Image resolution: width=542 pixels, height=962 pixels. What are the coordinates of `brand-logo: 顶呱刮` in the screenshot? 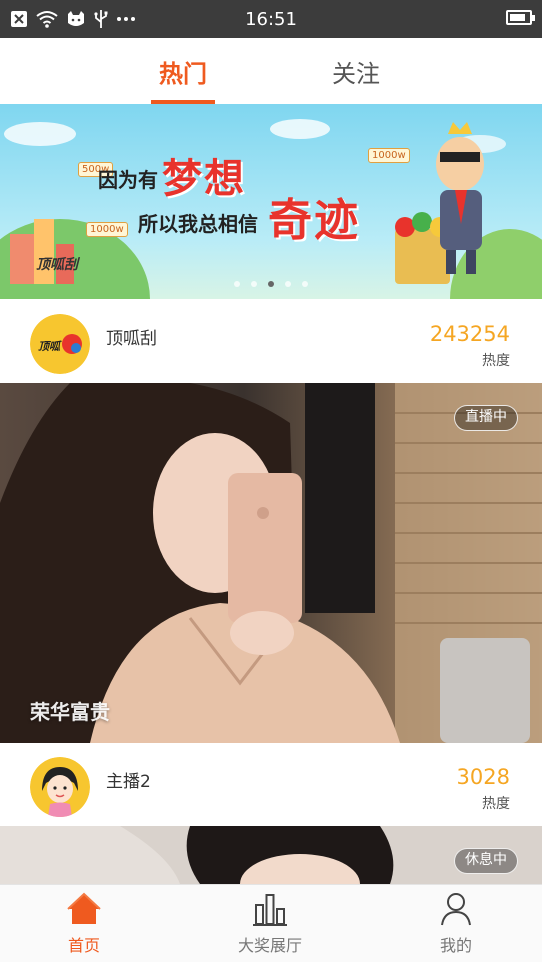 It's located at (57, 264).